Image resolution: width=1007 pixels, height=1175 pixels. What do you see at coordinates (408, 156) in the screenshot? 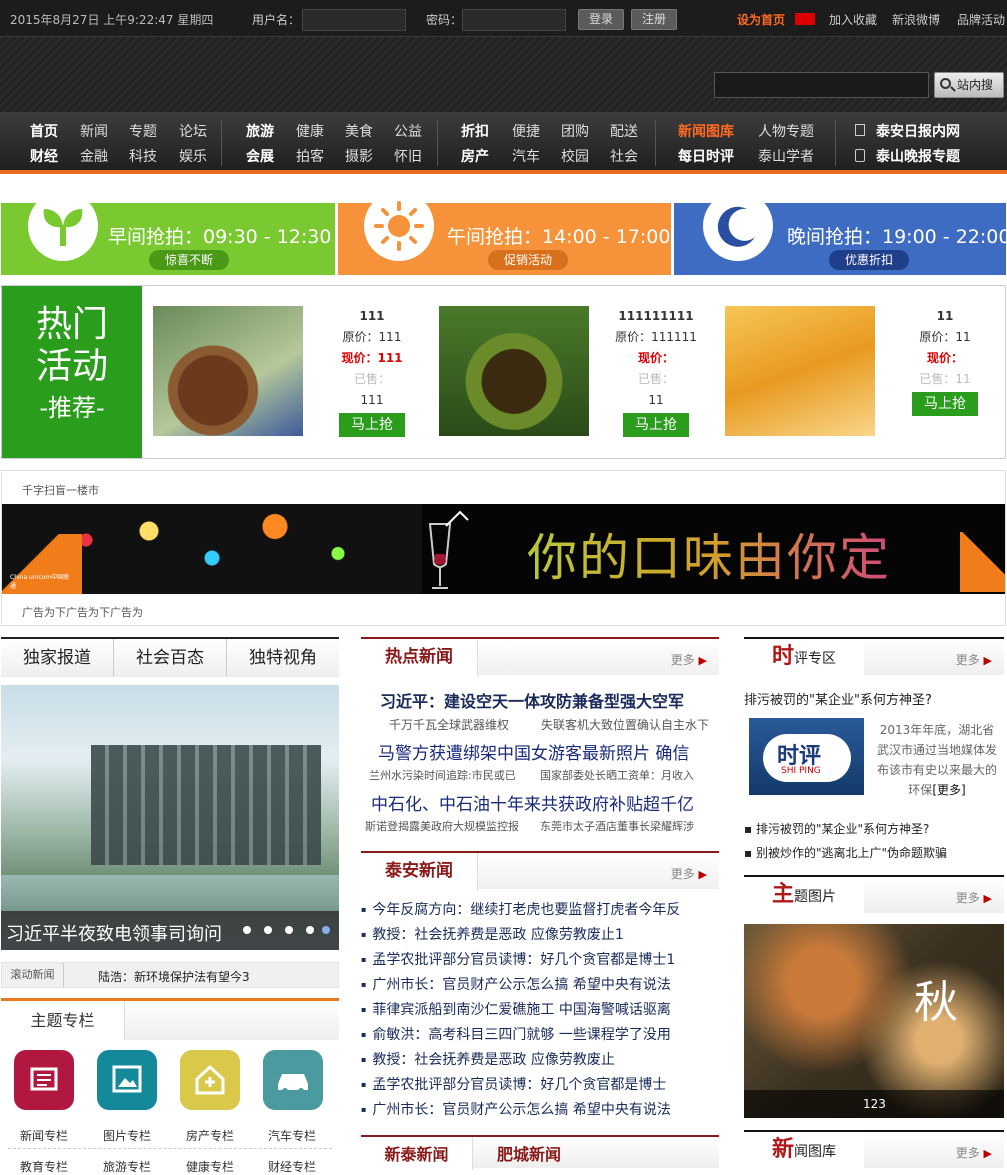
I see `nav-nostalgia: 怀旧` at bounding box center [408, 156].